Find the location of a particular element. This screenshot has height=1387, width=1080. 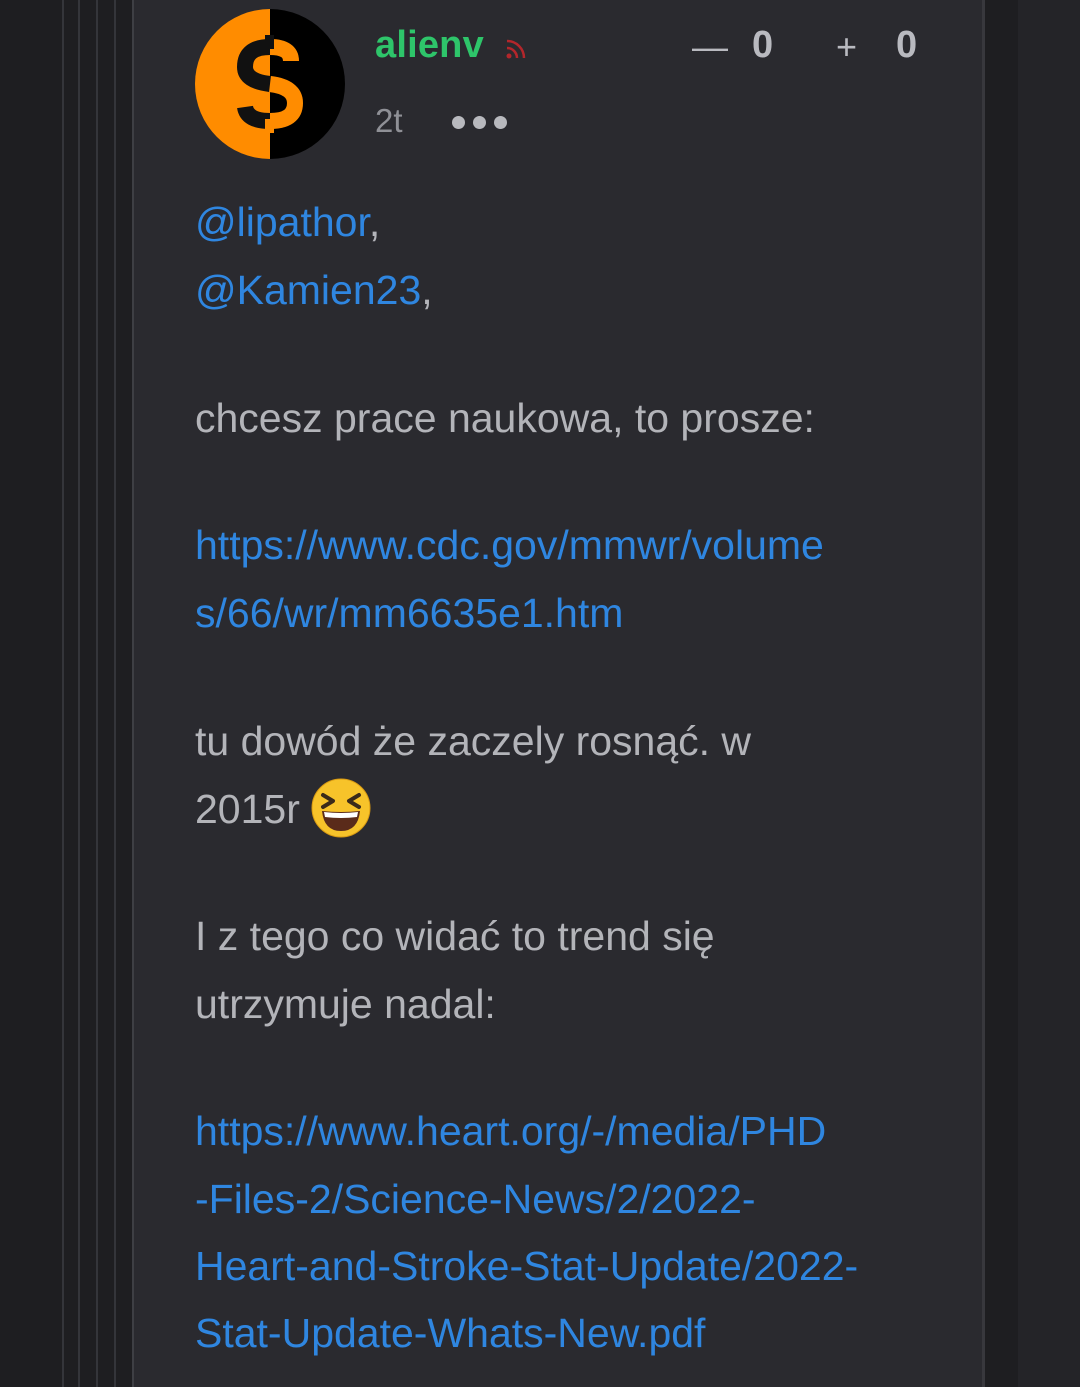

comment-text: chcesz prace naukowa, to prosze: is located at coordinates (505, 418).